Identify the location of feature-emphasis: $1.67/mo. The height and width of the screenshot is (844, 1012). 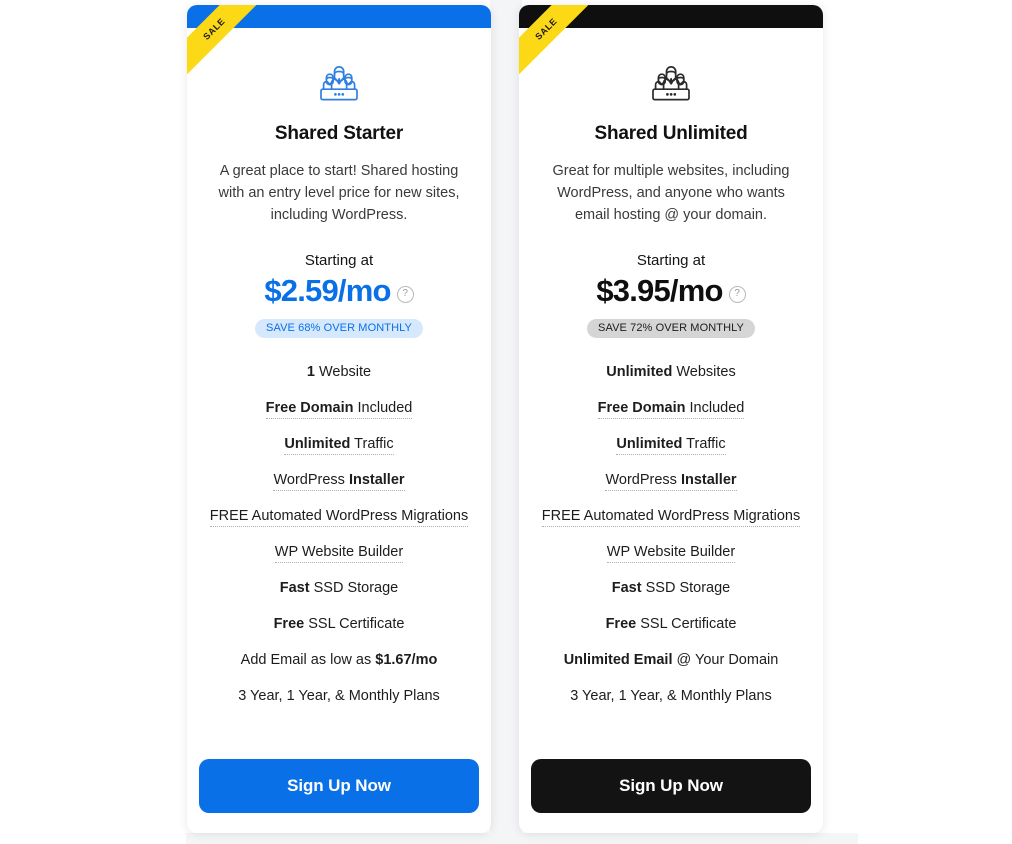
(406, 660).